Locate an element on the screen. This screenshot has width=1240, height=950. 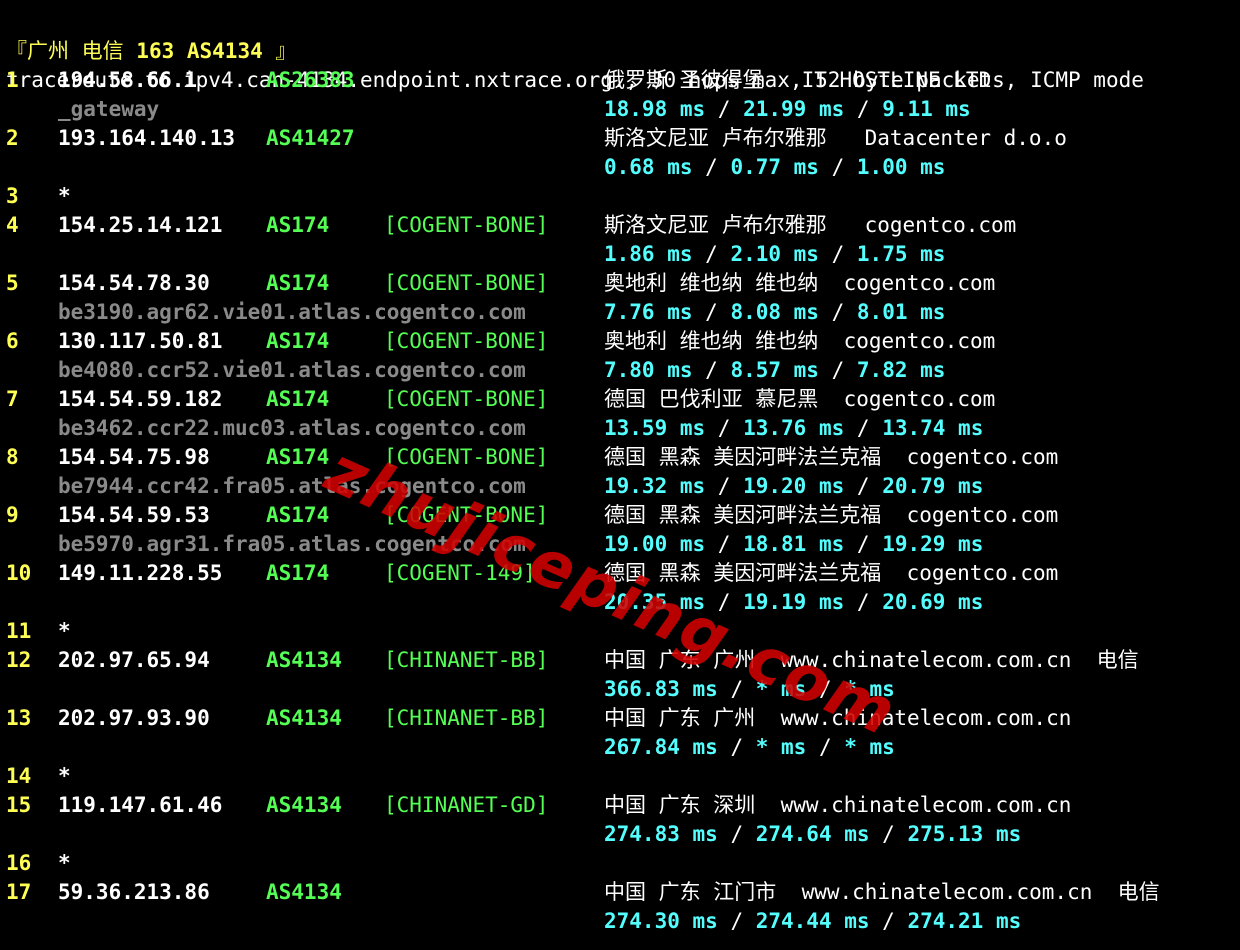
hop-geo: 德国 黑森 美因河畔法兰克福 cogentco.com is located at coordinates (831, 457).